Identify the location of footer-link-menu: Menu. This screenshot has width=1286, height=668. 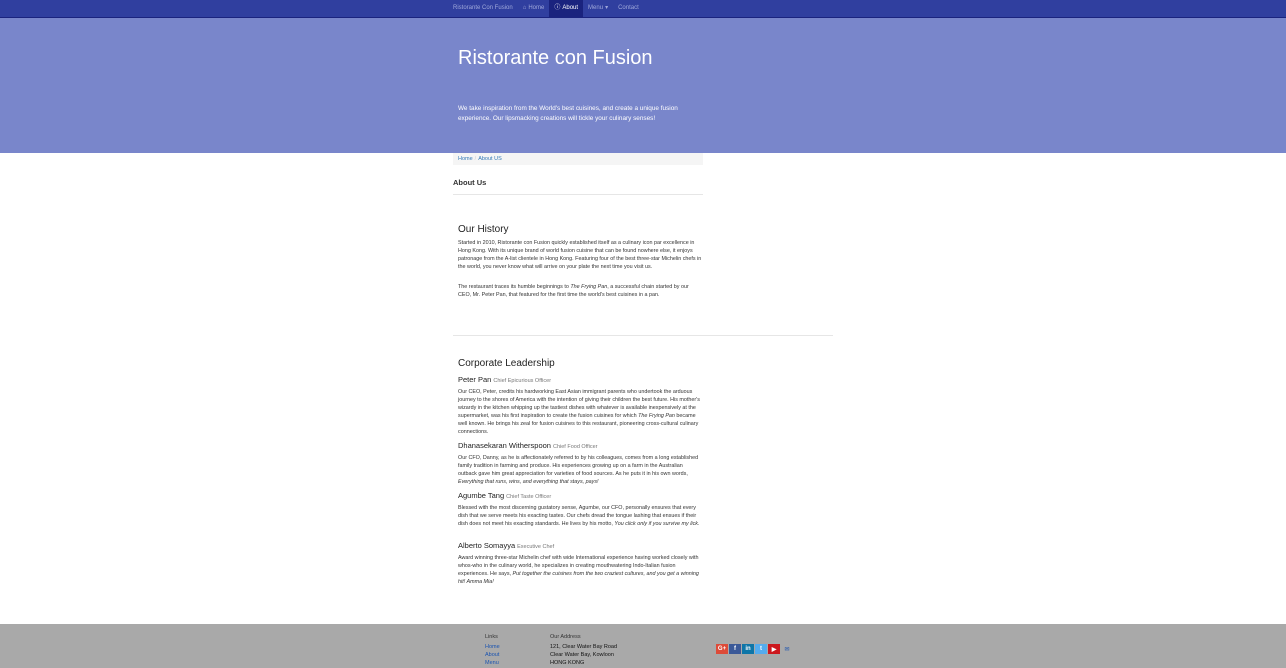
(492, 663).